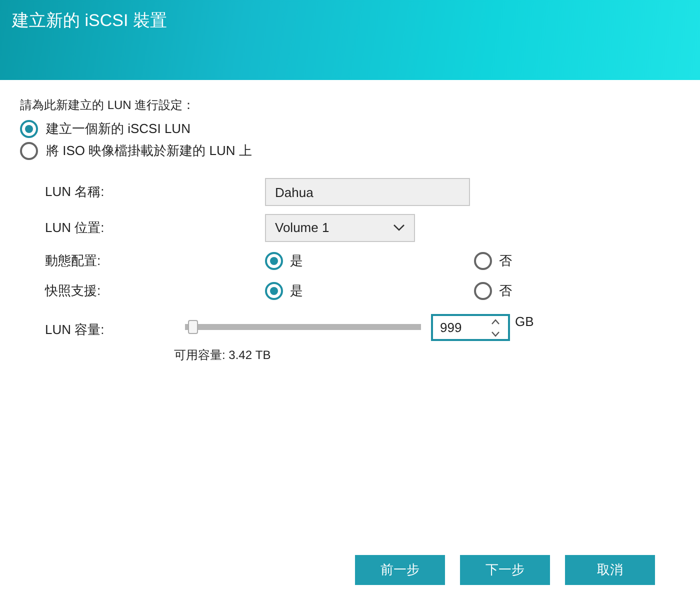 This screenshot has width=700, height=600. What do you see at coordinates (222, 355) in the screenshot?
I see `available-capacity-text: 可用容量: 3.42 TB` at bounding box center [222, 355].